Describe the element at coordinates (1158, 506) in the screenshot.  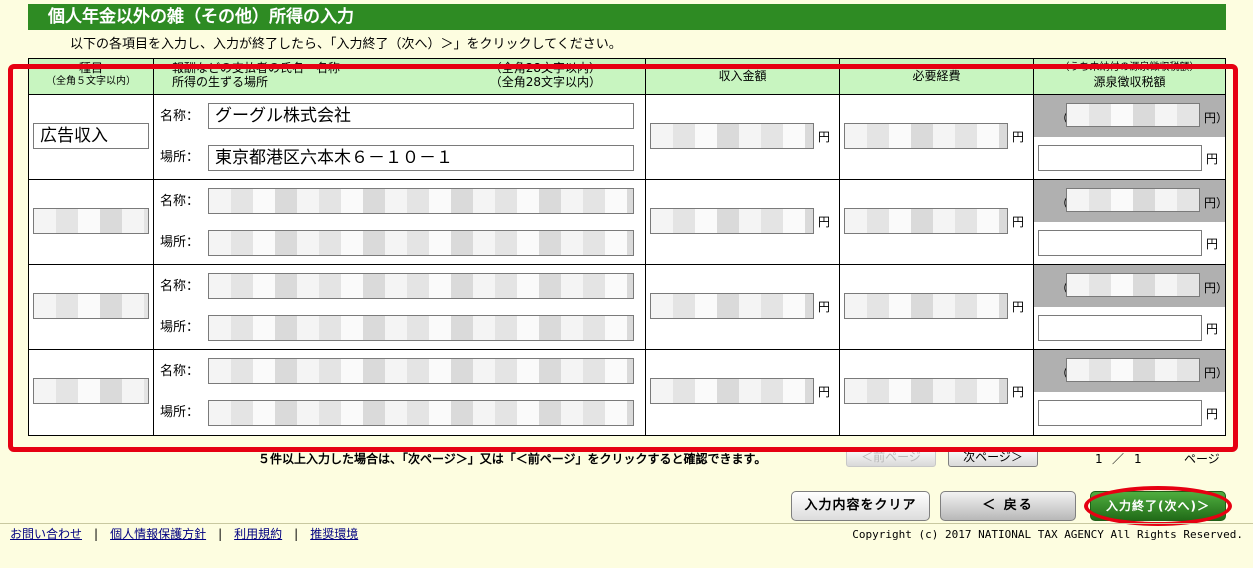
I see `finish-next-button: 入力終了(次へ)＞` at that location.